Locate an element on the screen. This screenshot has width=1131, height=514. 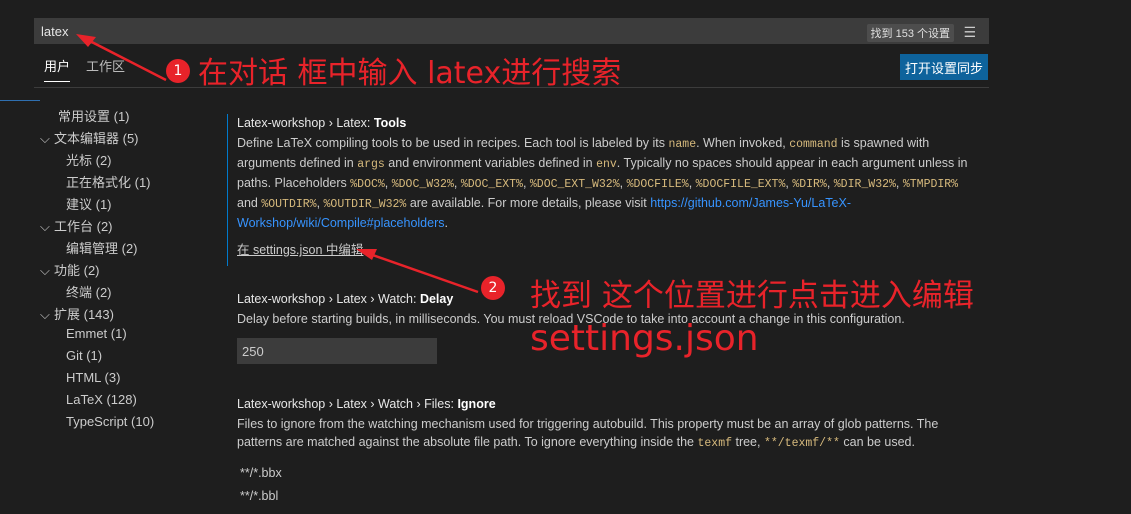
toc-item: 建议 (1) is located at coordinates (89, 203).